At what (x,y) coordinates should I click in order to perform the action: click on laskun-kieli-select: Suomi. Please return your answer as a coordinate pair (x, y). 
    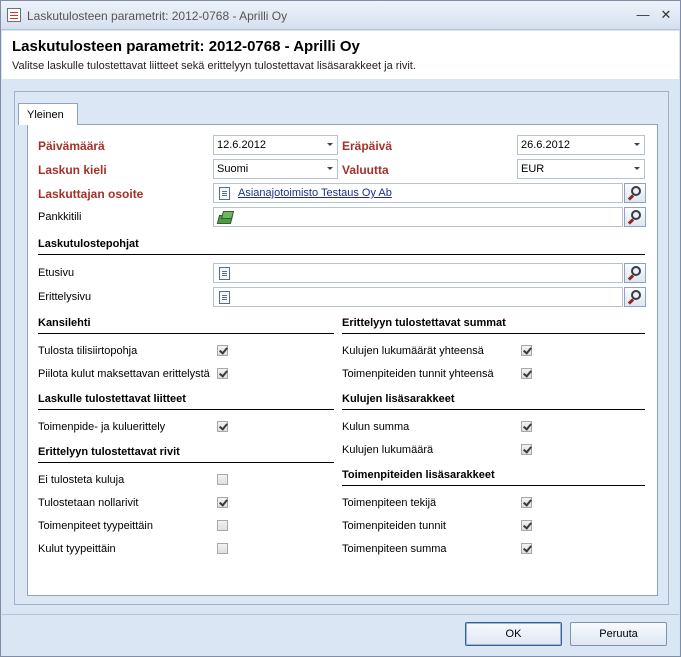
    Looking at the image, I should click on (275, 169).